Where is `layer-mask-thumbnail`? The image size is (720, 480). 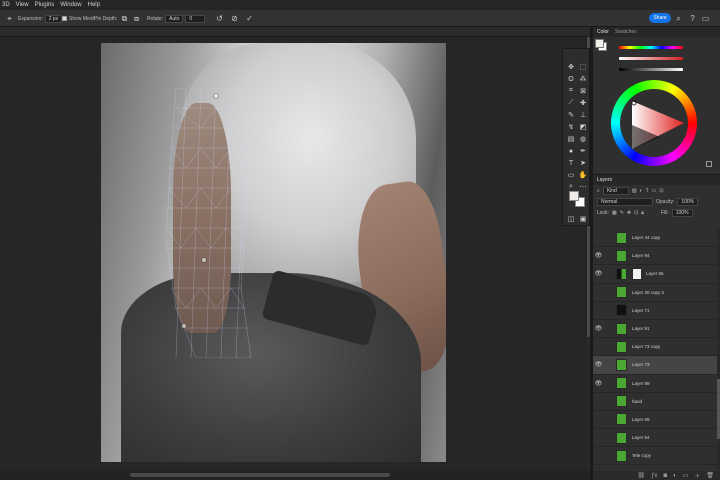
layer-mask-thumbnail is located at coordinates (637, 273).